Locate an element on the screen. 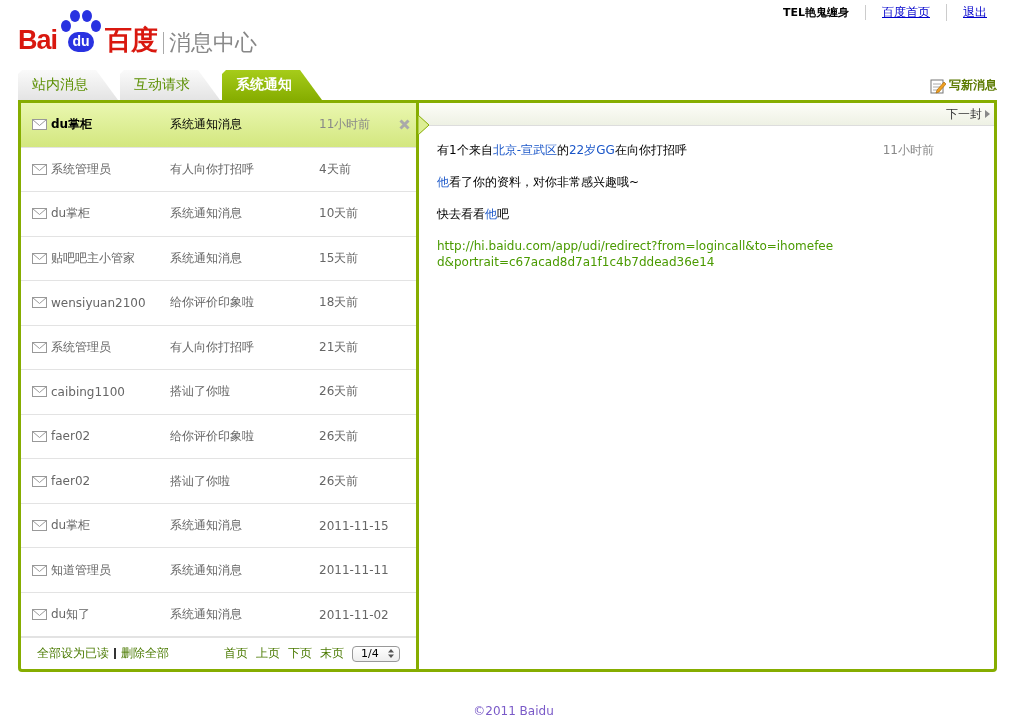 This screenshot has width=1027, height=727. close-icon is located at coordinates (404, 124).